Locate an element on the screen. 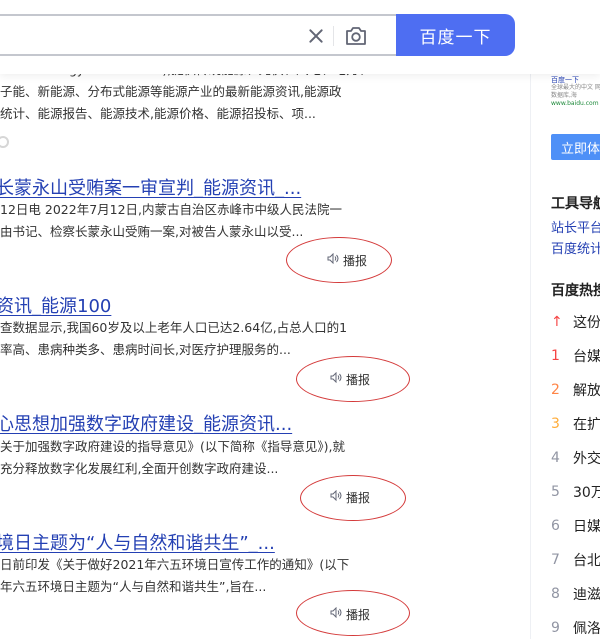 This screenshot has height=639, width=600. hot-search-rank: 9 is located at coordinates (555, 628).